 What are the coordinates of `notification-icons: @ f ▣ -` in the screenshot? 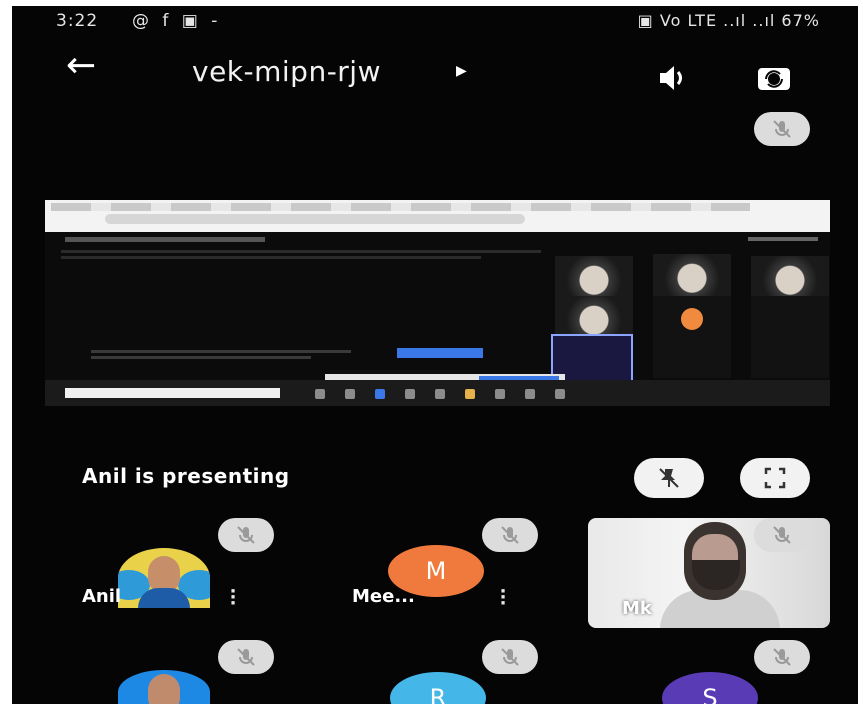 It's located at (177, 21).